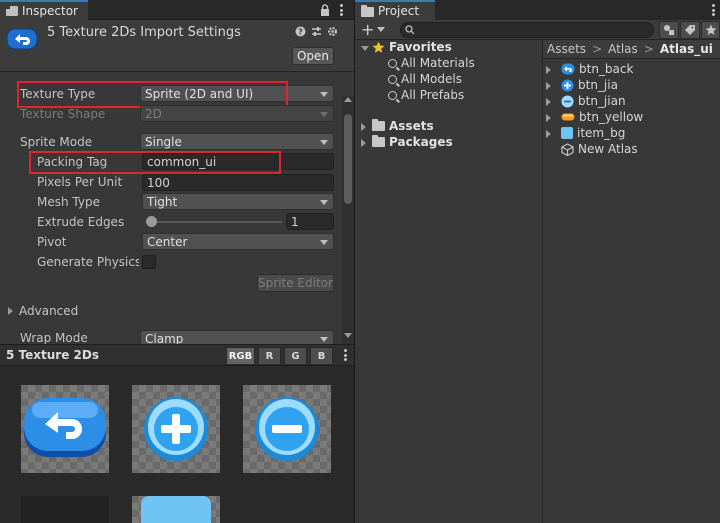  What do you see at coordinates (568, 69) in the screenshot?
I see `back-button-asset-icon` at bounding box center [568, 69].